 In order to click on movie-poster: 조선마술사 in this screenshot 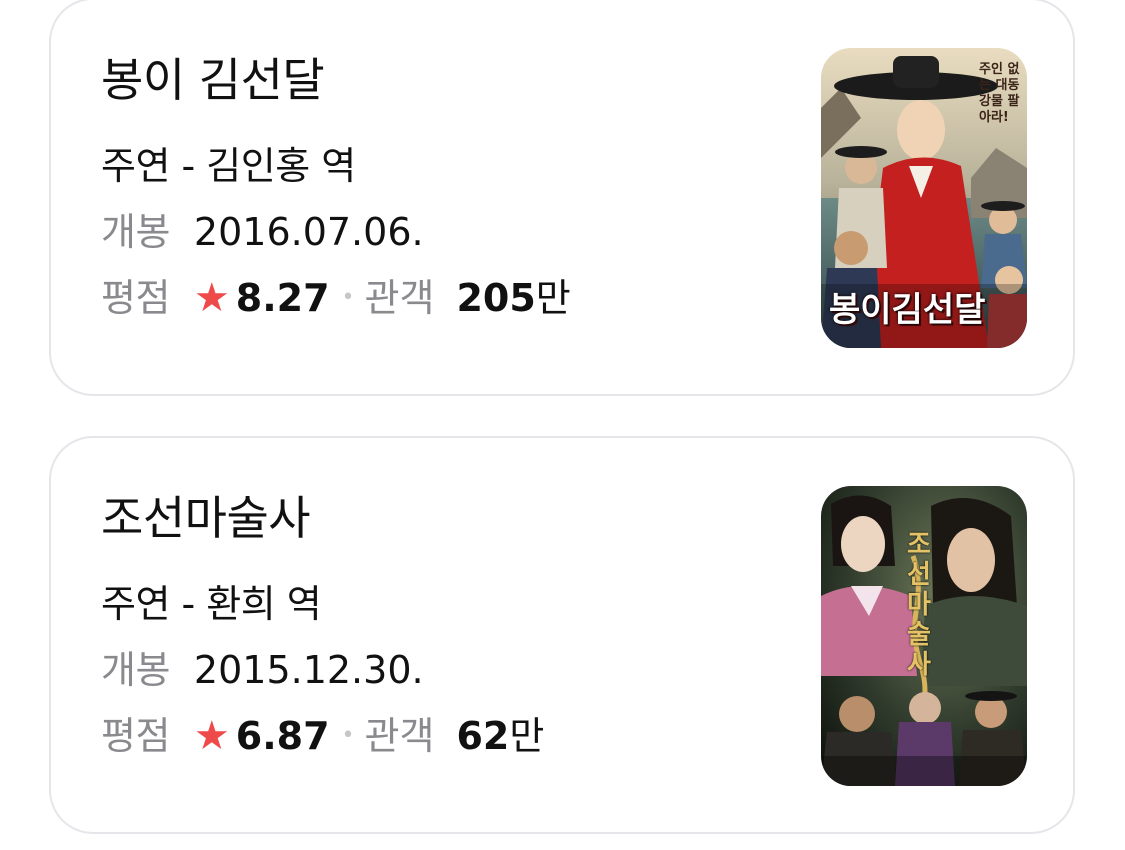, I will do `click(924, 636)`.